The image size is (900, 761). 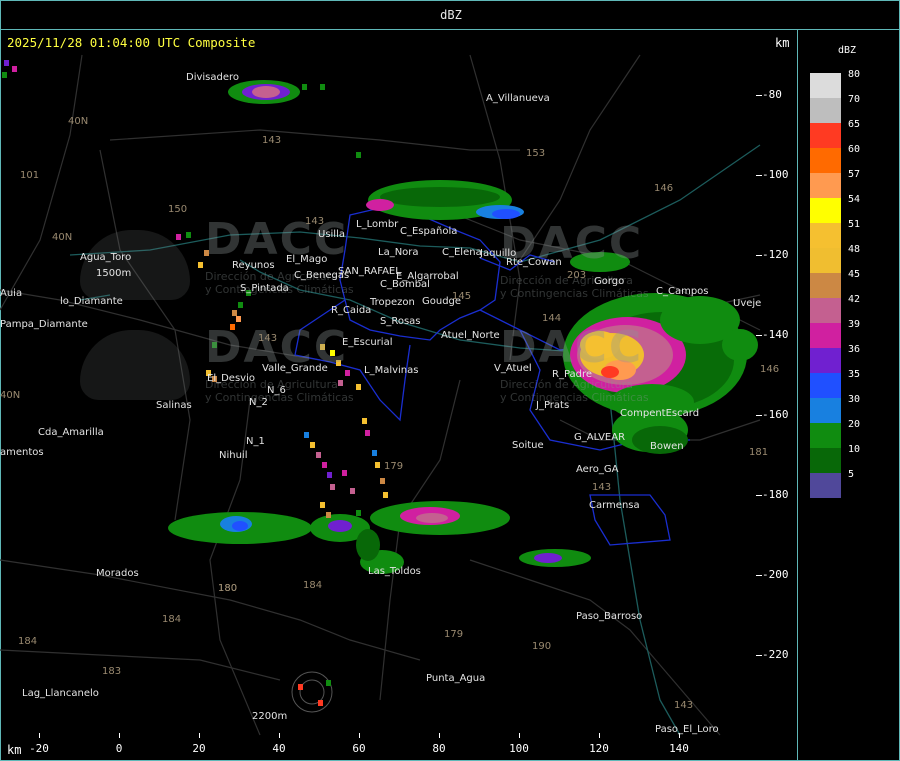 I want to click on place-label: SAN_RAFAEL, so click(x=369, y=271).